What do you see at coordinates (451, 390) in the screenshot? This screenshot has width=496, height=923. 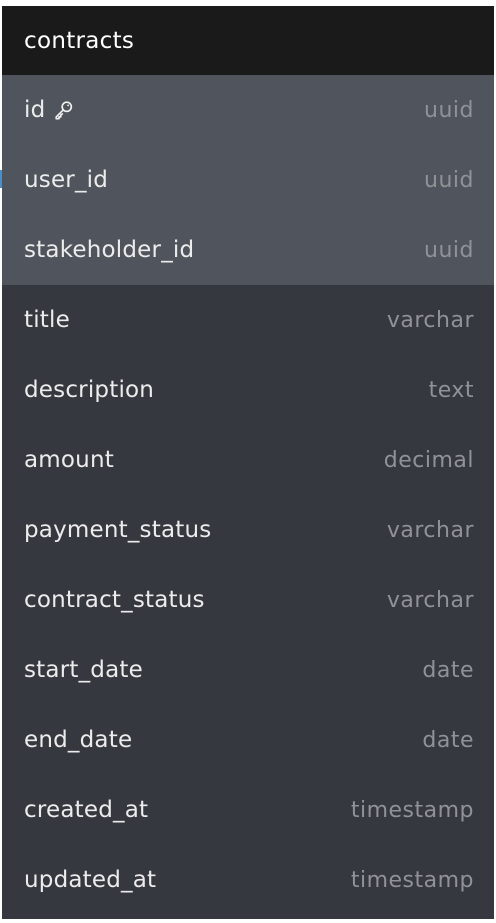 I see `column-type: text` at bounding box center [451, 390].